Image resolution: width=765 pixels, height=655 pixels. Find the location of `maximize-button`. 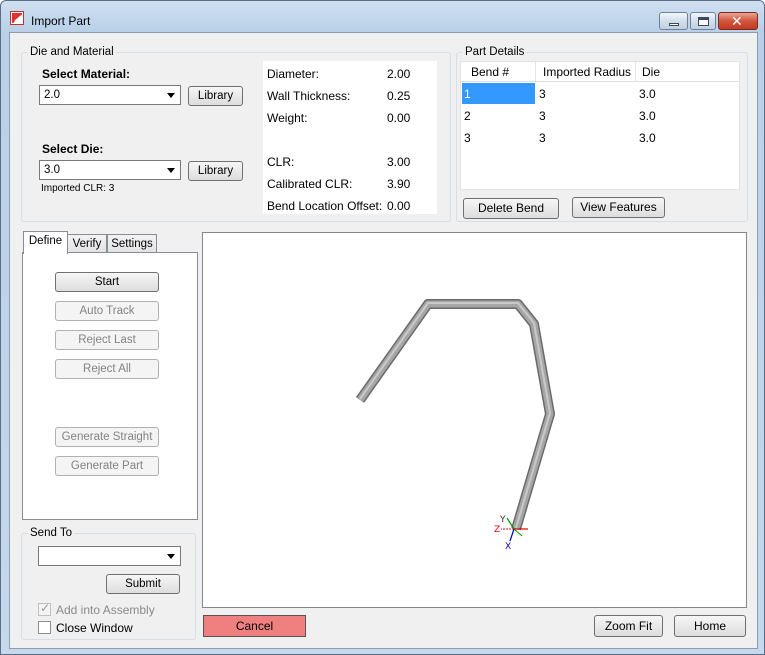

maximize-button is located at coordinates (703, 21).